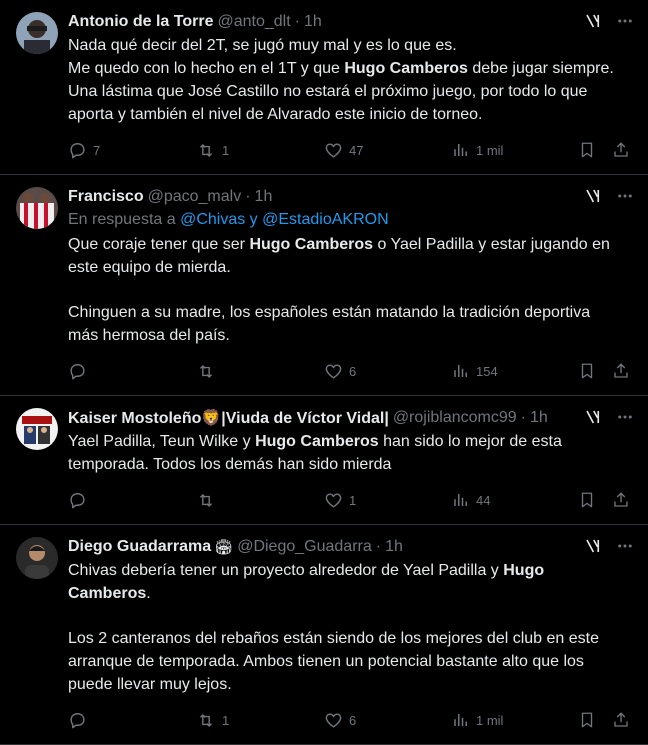  I want to click on text-line: este equipo de mierda., so click(350, 267).